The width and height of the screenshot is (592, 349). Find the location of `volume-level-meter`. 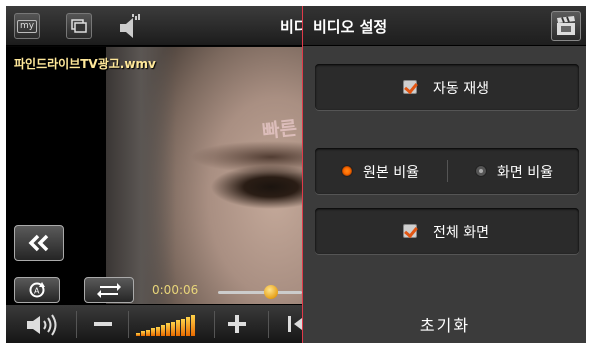

volume-level-meter is located at coordinates (170, 325).